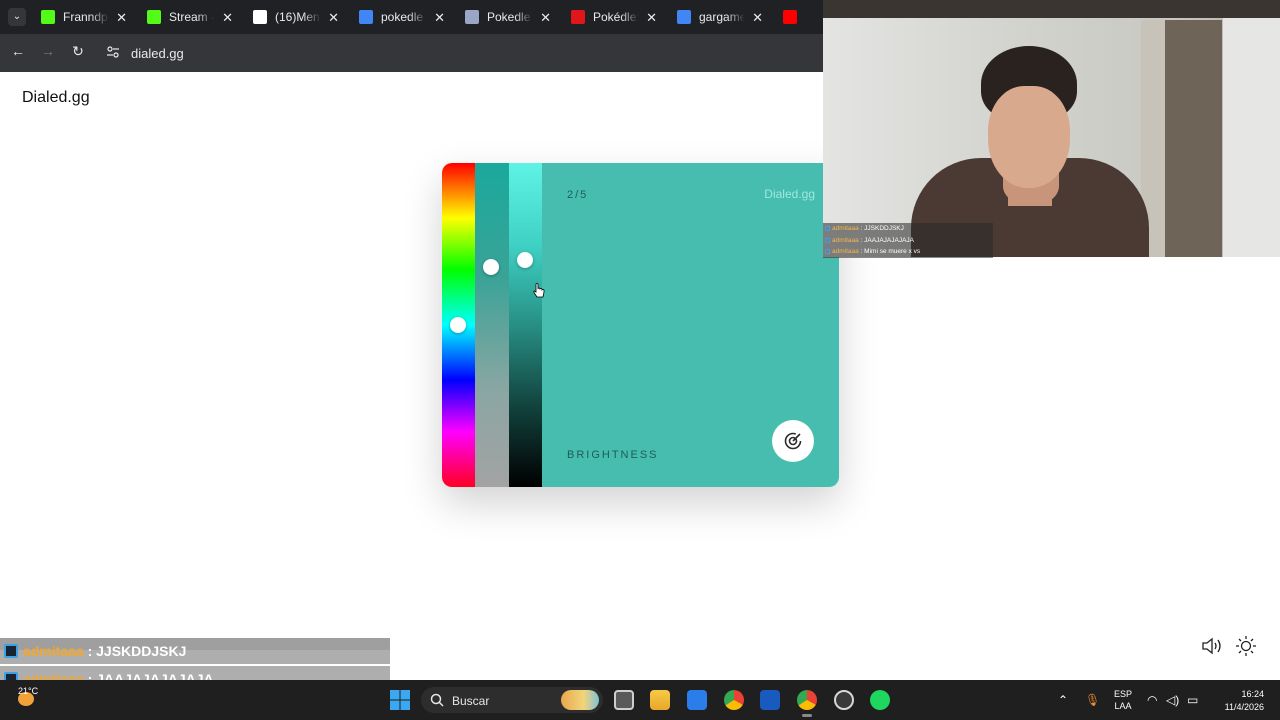 Image resolution: width=1280 pixels, height=720 pixels. Describe the element at coordinates (1122, 694) in the screenshot. I see `language-code: ESP` at that location.